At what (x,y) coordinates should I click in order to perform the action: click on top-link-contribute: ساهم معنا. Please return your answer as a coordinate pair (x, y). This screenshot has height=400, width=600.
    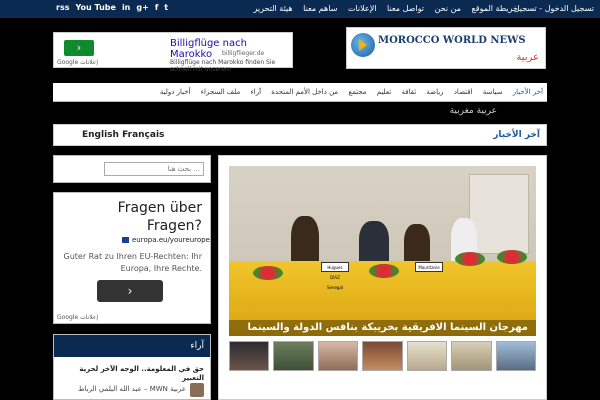
    Looking at the image, I should click on (320, 8).